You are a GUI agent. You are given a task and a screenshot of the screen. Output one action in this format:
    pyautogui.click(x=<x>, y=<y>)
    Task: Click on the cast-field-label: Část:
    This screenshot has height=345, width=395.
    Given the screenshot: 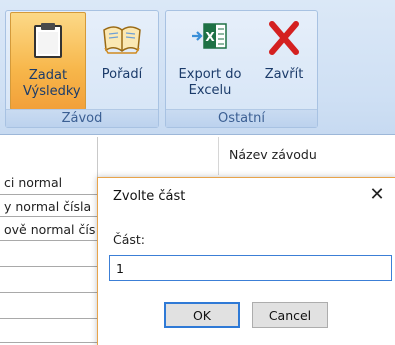 What is the action you would take?
    pyautogui.click(x=129, y=239)
    